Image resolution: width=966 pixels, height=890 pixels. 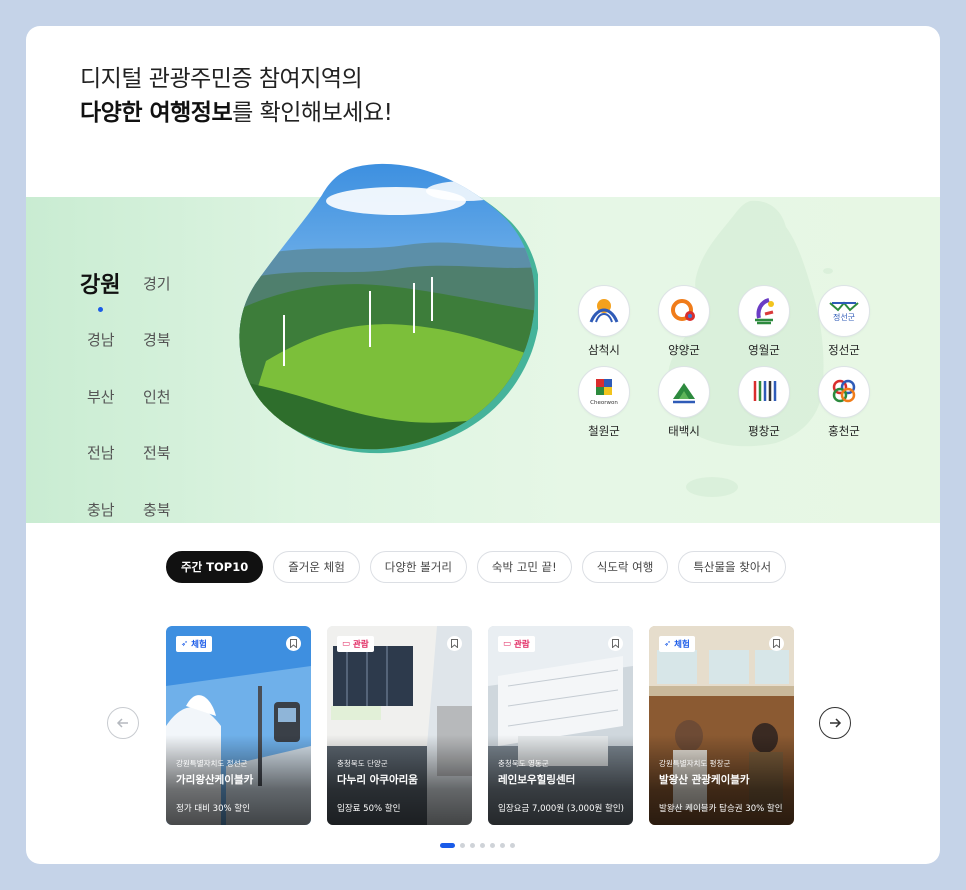 I want to click on hongcheon-emblem-icon, so click(x=844, y=392).